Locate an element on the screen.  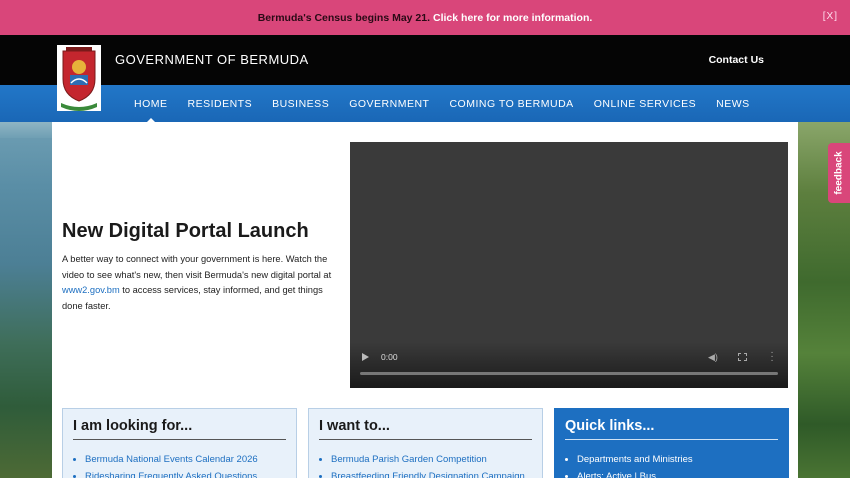
feedback-tab: feedback is located at coordinates (839, 173).